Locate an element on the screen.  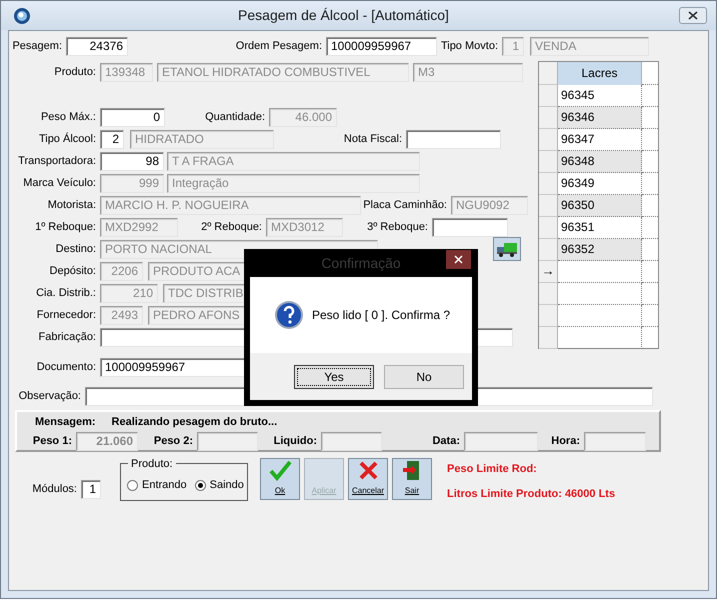
field-label: Tipo Movto: is located at coordinates (469, 46).